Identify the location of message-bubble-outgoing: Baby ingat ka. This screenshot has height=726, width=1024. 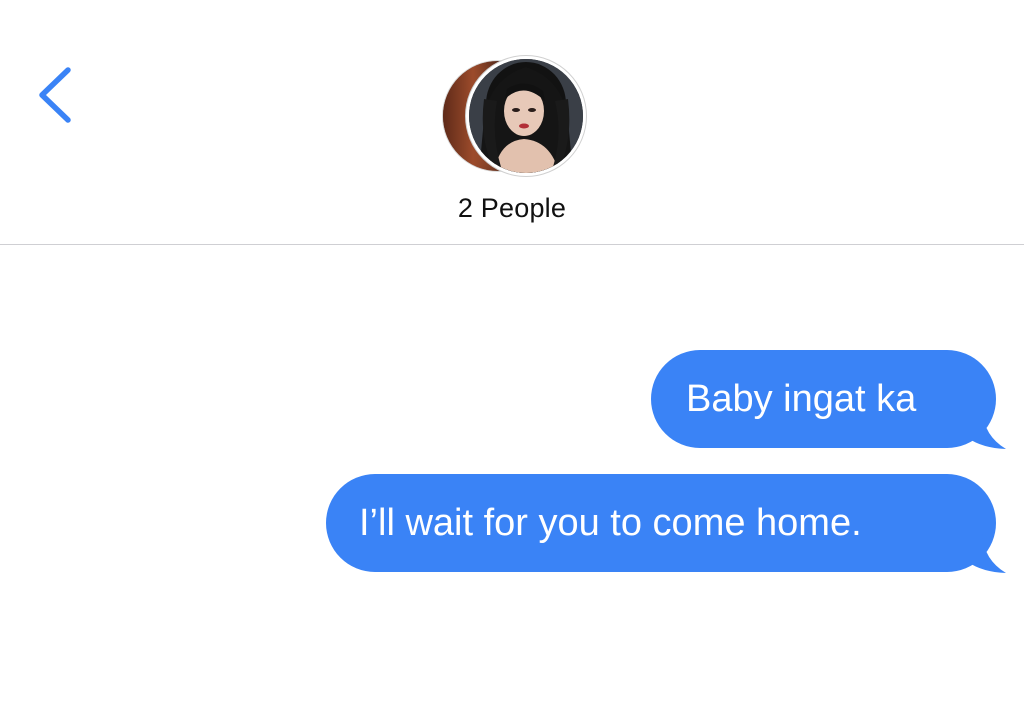
(823, 399).